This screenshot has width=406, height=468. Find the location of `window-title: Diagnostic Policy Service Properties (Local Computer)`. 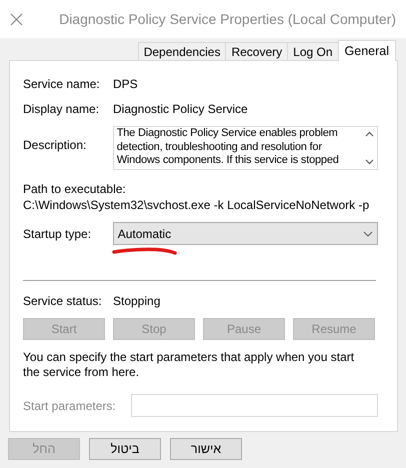

window-title: Diagnostic Policy Service Properties (Local Computer) is located at coordinates (227, 19).